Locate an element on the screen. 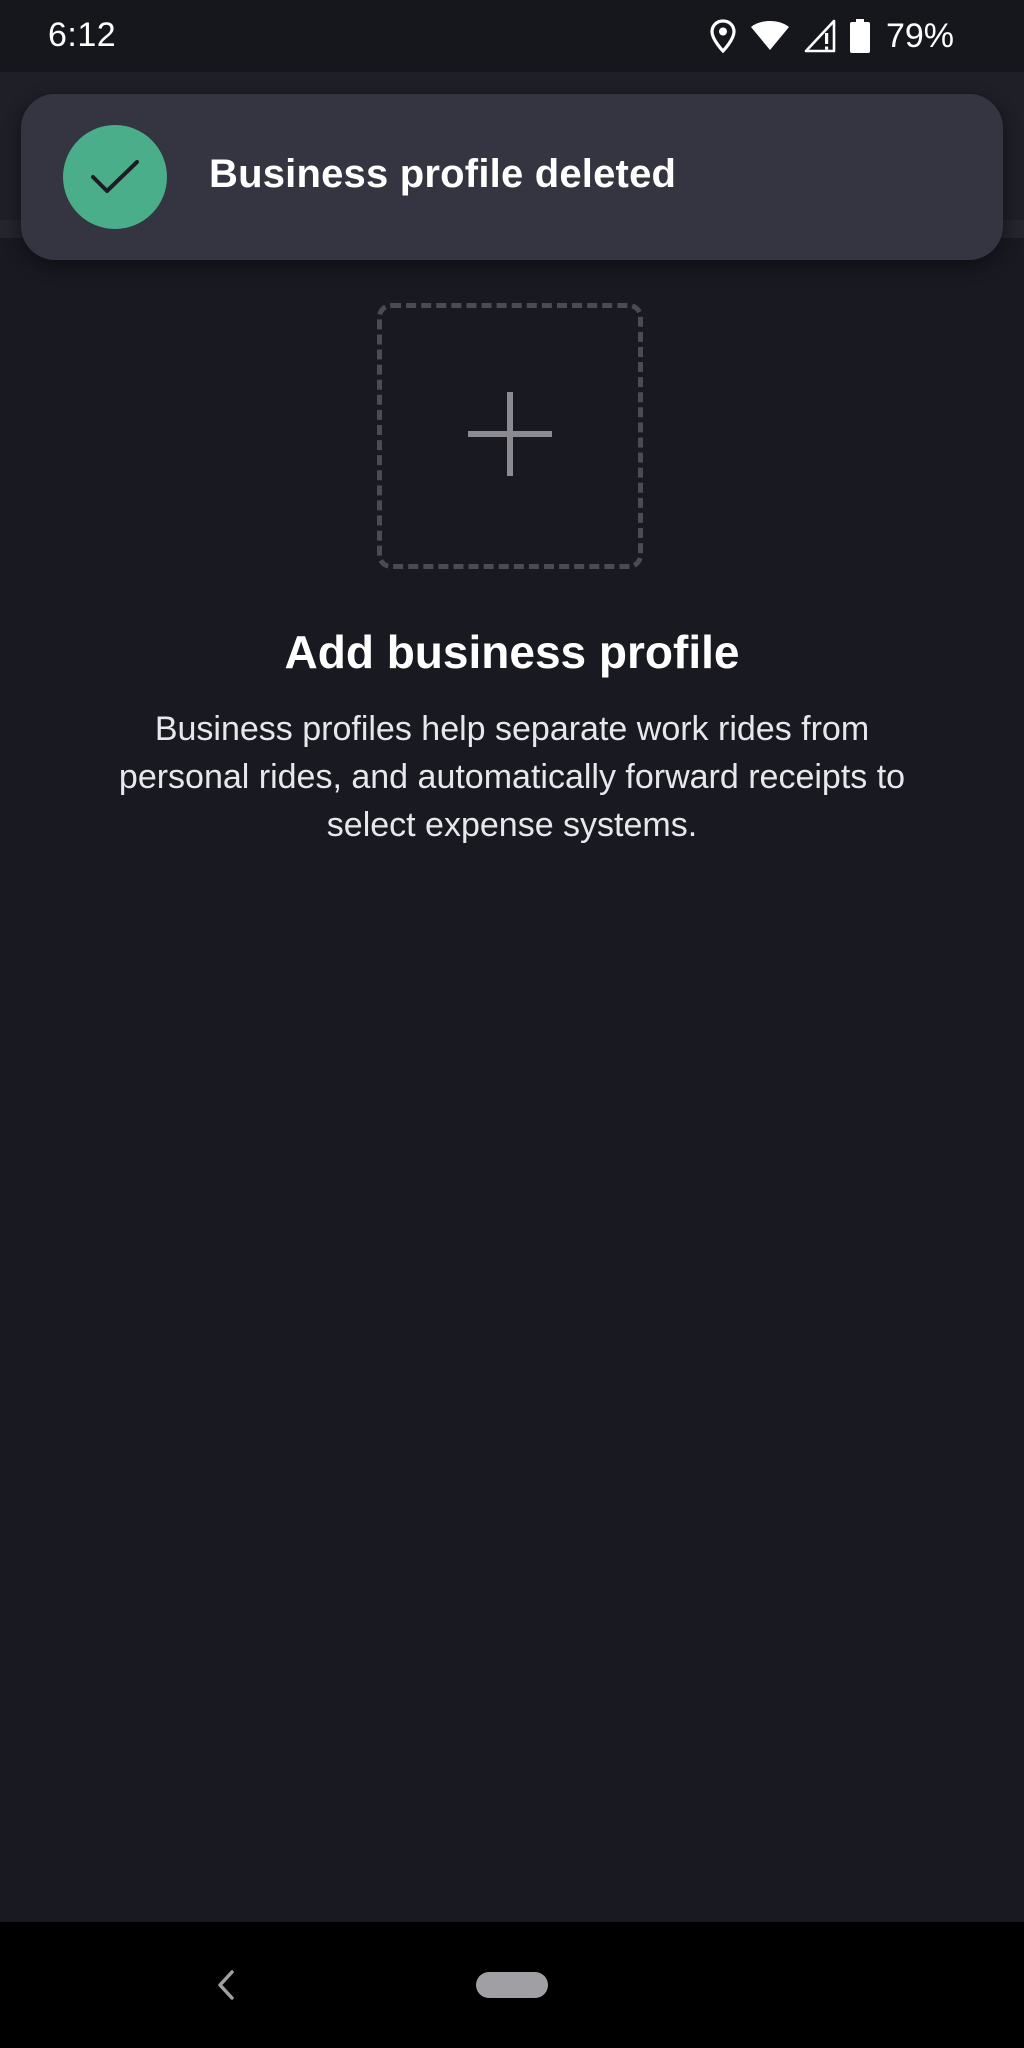  empty-state-title: Add business profile is located at coordinates (512, 652).